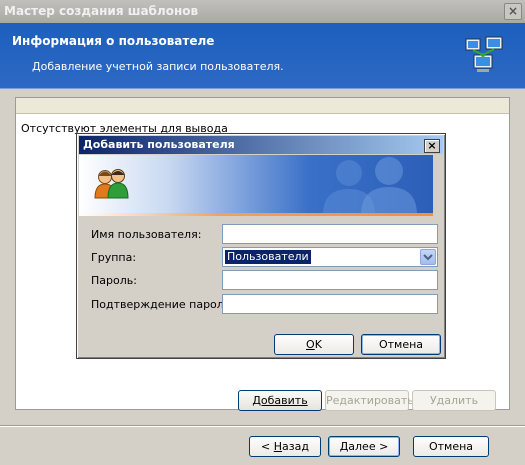 Image resolution: width=525 pixels, height=465 pixels. Describe the element at coordinates (114, 280) in the screenshot. I see `password-label: Пароль:` at that location.